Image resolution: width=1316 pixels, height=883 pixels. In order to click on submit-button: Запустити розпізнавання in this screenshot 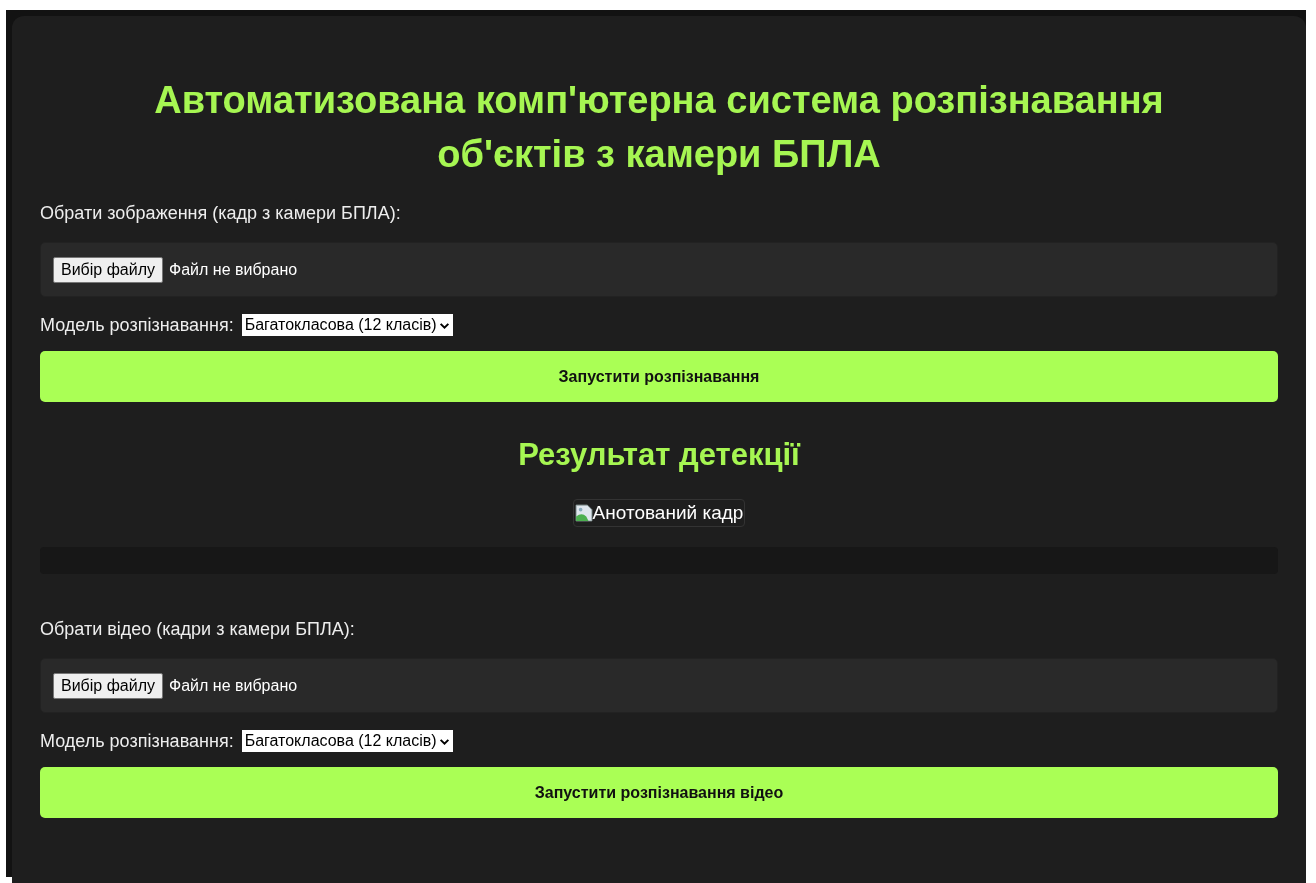, I will do `click(659, 376)`.